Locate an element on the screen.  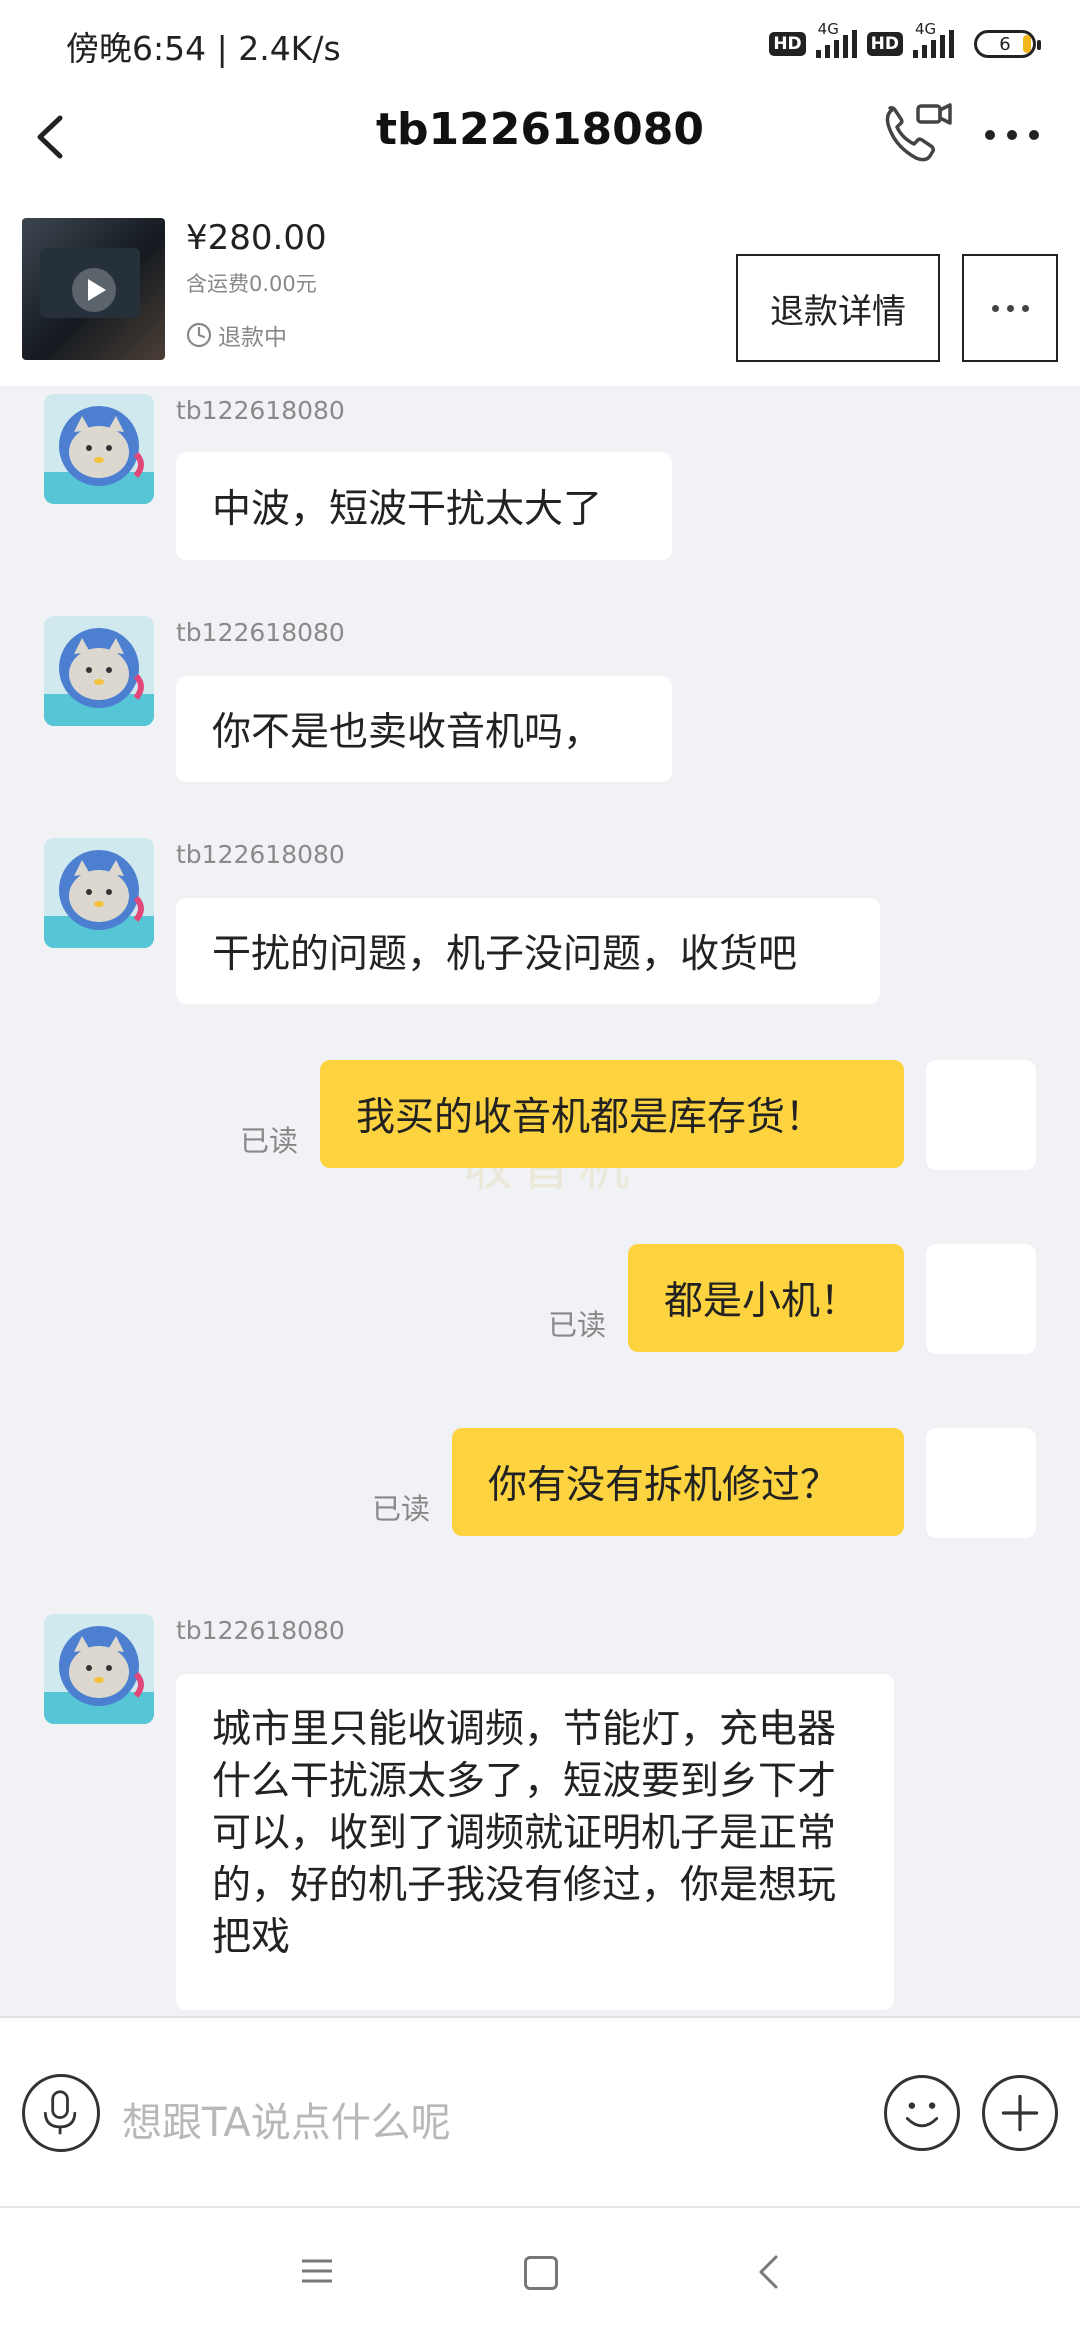
message-input: 想跟TA说点什么呢 is located at coordinates (286, 2119).